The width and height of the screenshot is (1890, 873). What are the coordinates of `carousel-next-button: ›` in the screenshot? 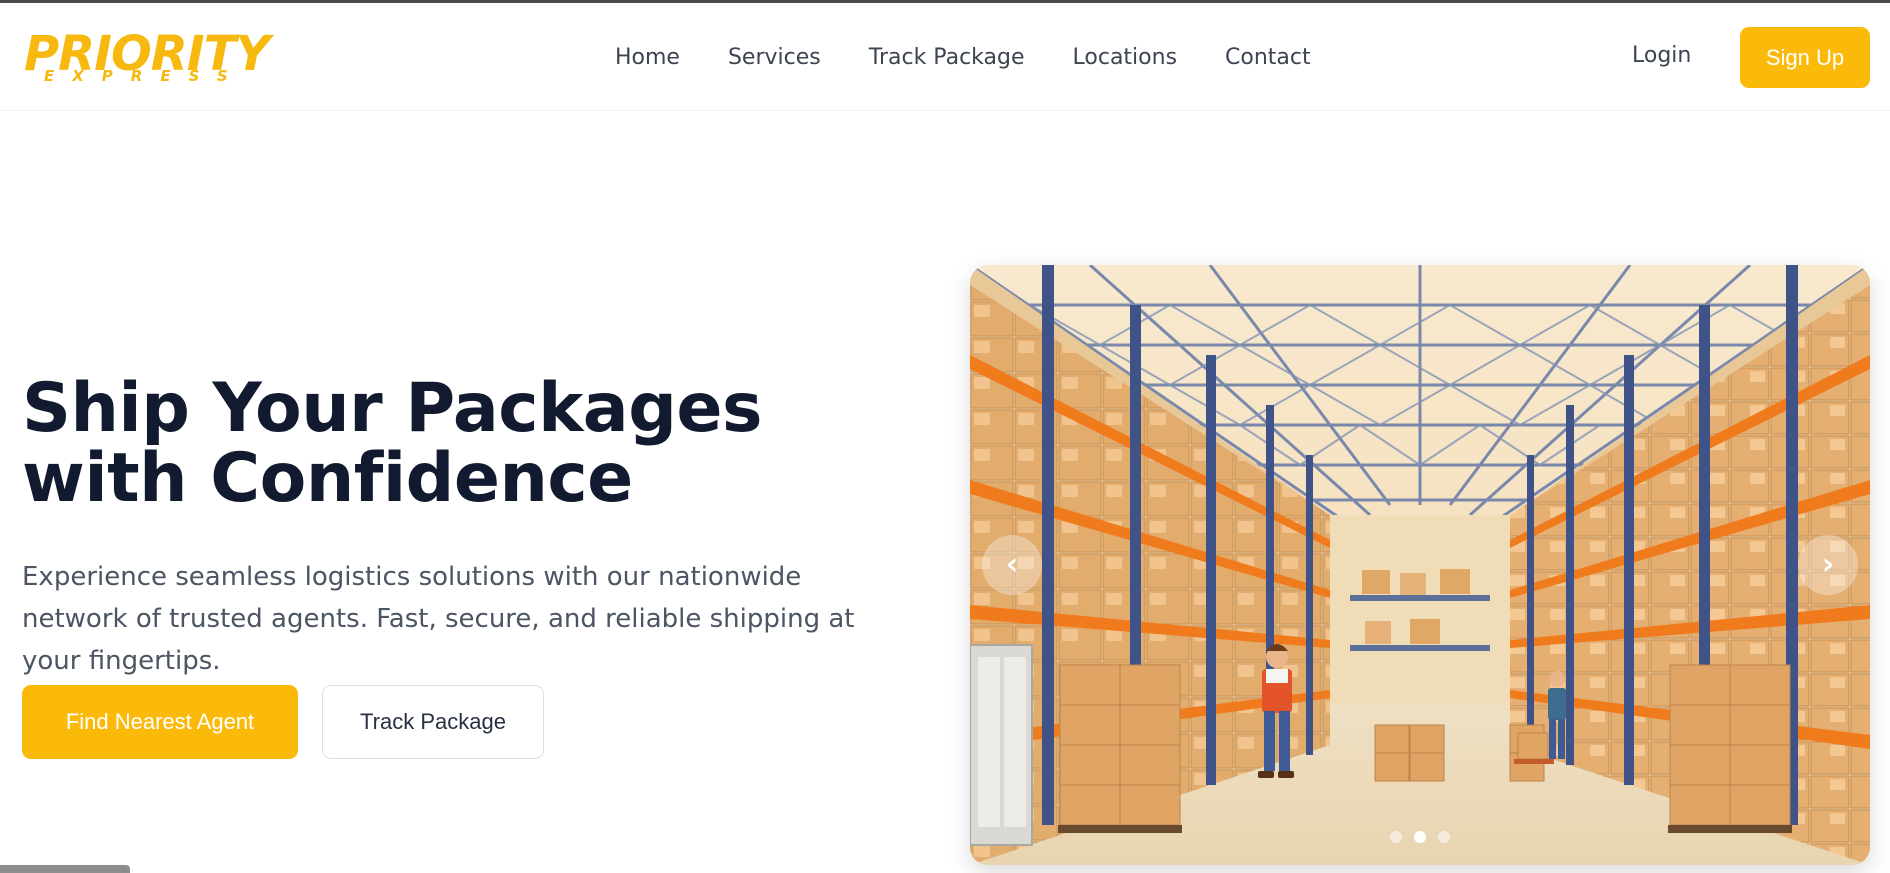 It's located at (1828, 565).